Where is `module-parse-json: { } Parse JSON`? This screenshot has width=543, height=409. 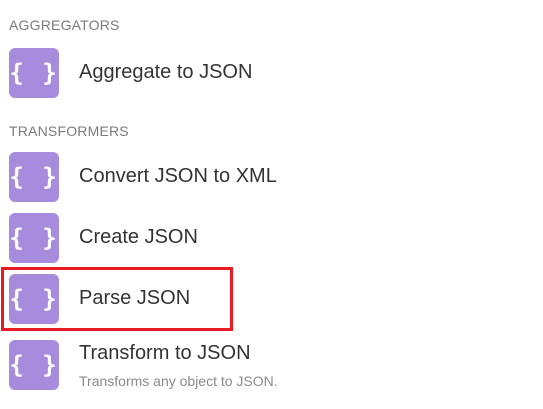
module-parse-json: { } Parse JSON is located at coordinates (264, 300).